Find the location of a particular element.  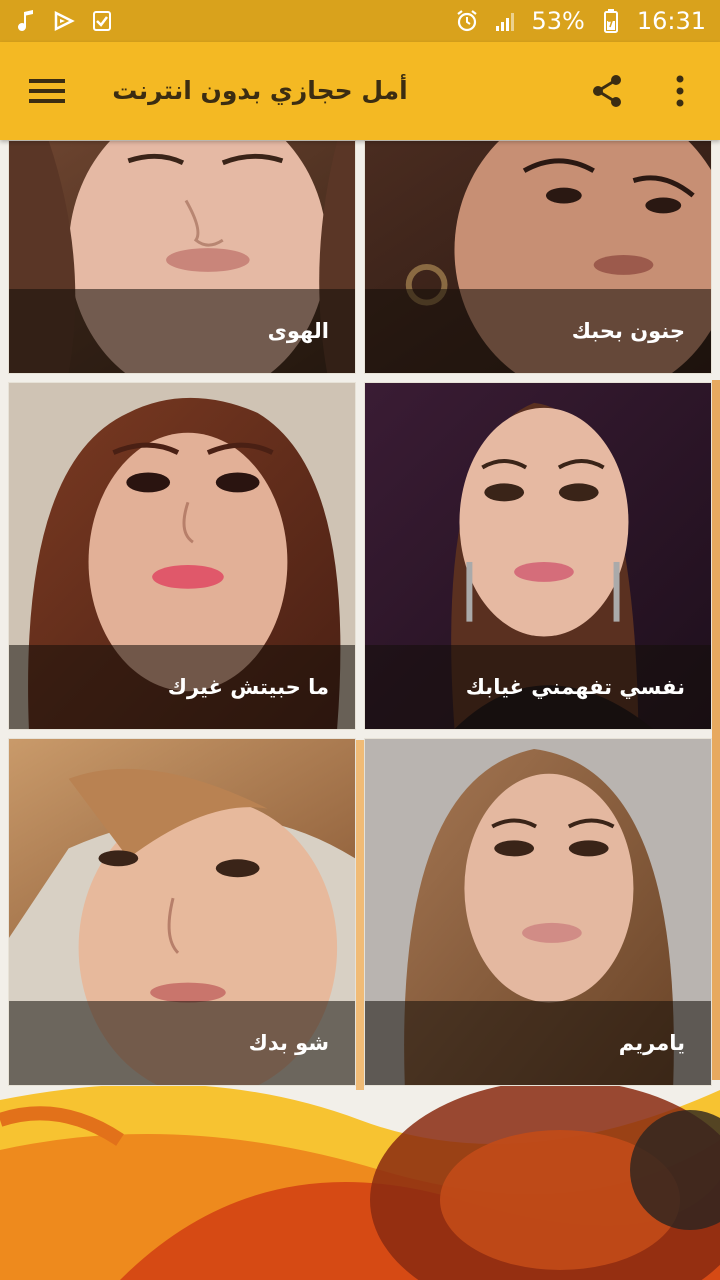

caption-overlay: ما حبيتش غيرك is located at coordinates (182, 687).